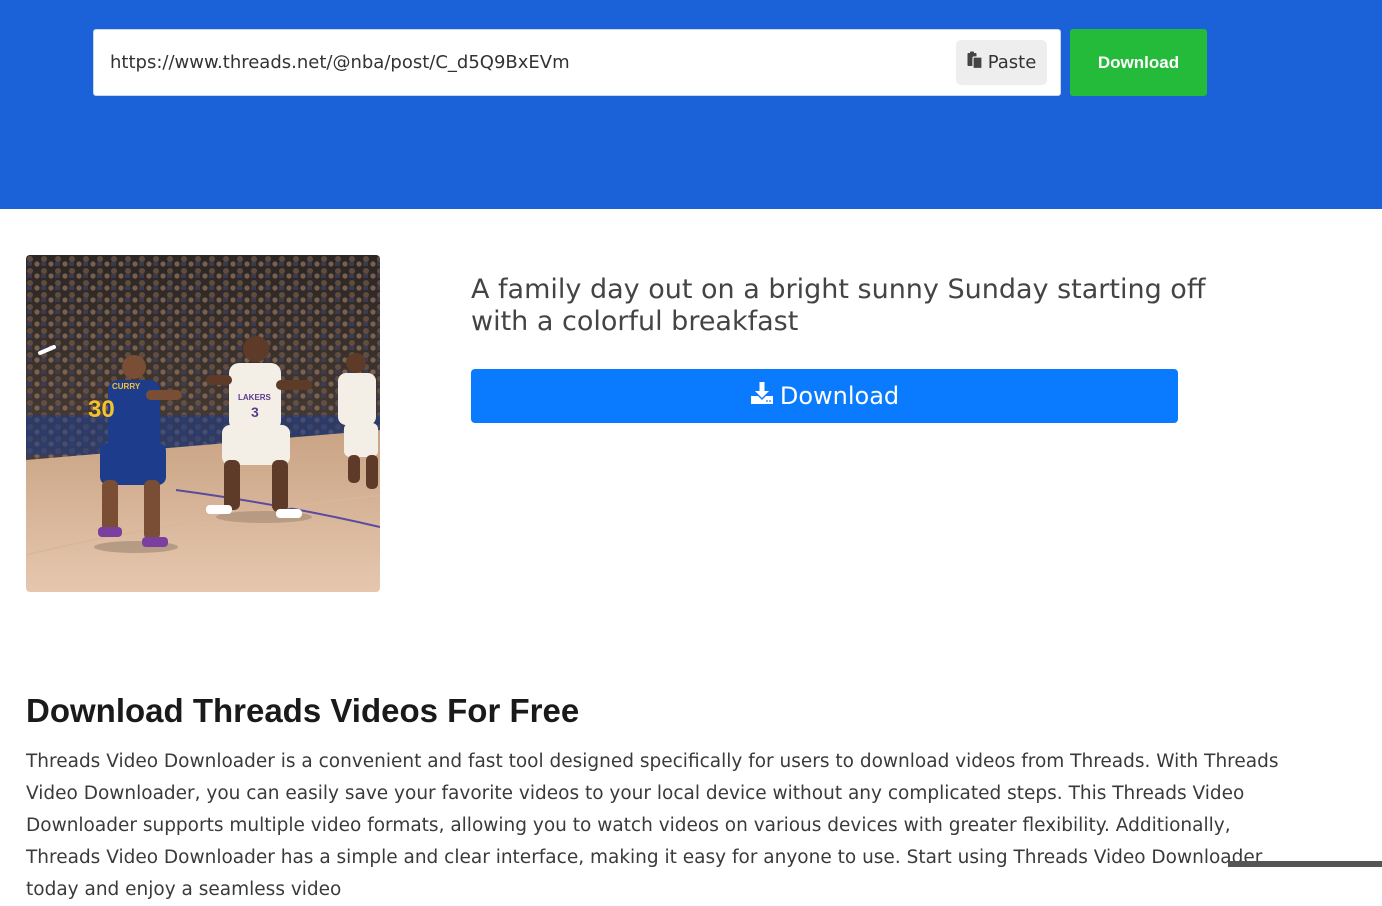 This screenshot has height=906, width=1382. I want to click on right-jersey-name: LAKERS, so click(255, 397).